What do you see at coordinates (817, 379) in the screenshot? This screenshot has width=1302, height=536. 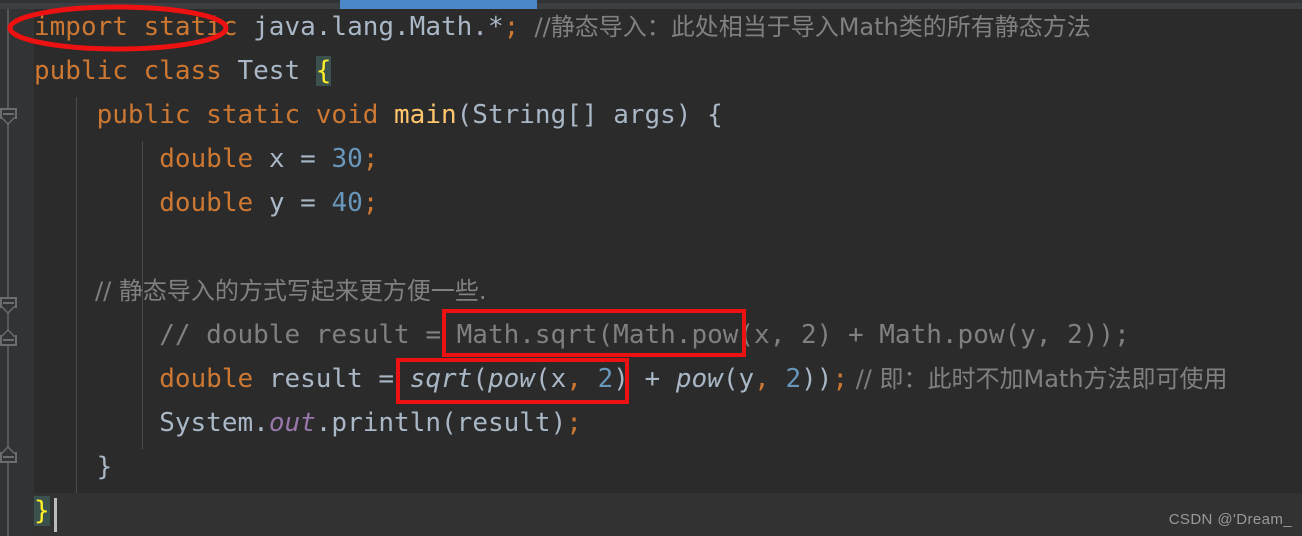 I see `code-token: ))` at bounding box center [817, 379].